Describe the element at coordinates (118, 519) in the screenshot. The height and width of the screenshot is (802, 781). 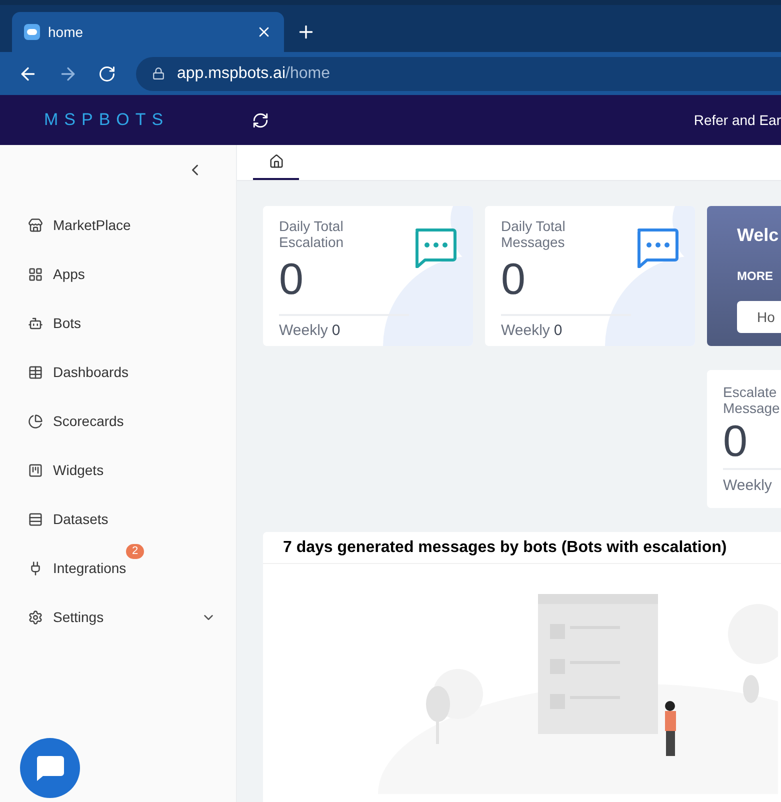
I see `sidebar-item: Datasets` at that location.